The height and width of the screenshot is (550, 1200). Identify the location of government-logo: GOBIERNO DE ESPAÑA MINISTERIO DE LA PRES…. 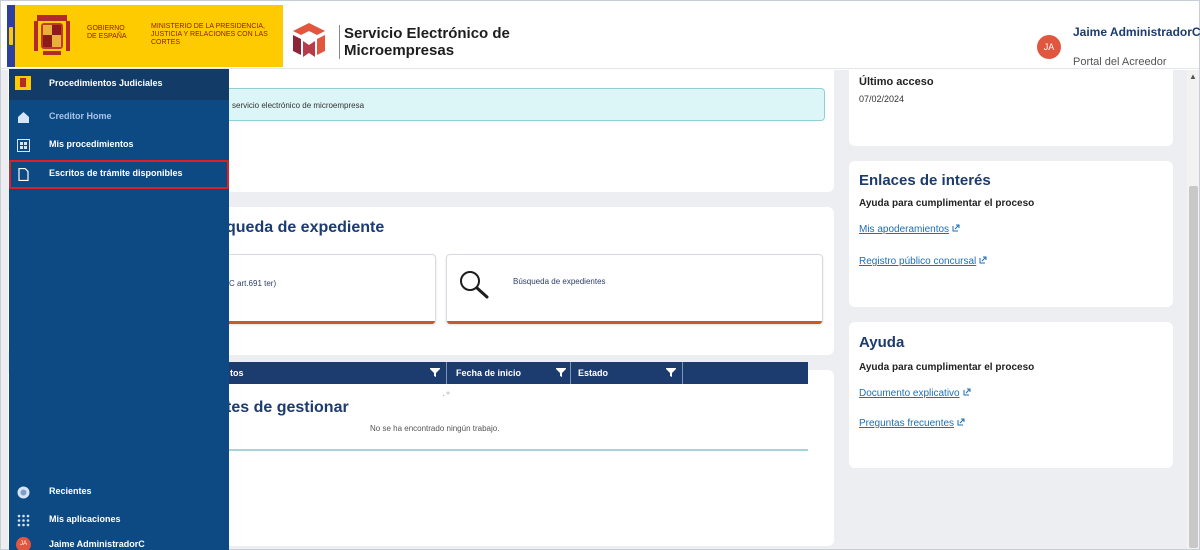
(145, 36).